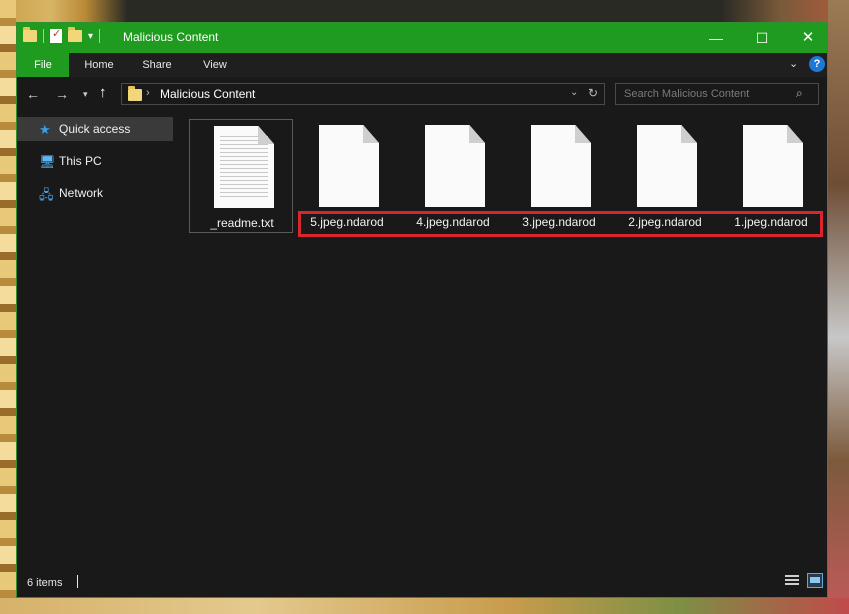  What do you see at coordinates (207, 94) in the screenshot?
I see `breadcrumb-current: Malicious Content` at bounding box center [207, 94].